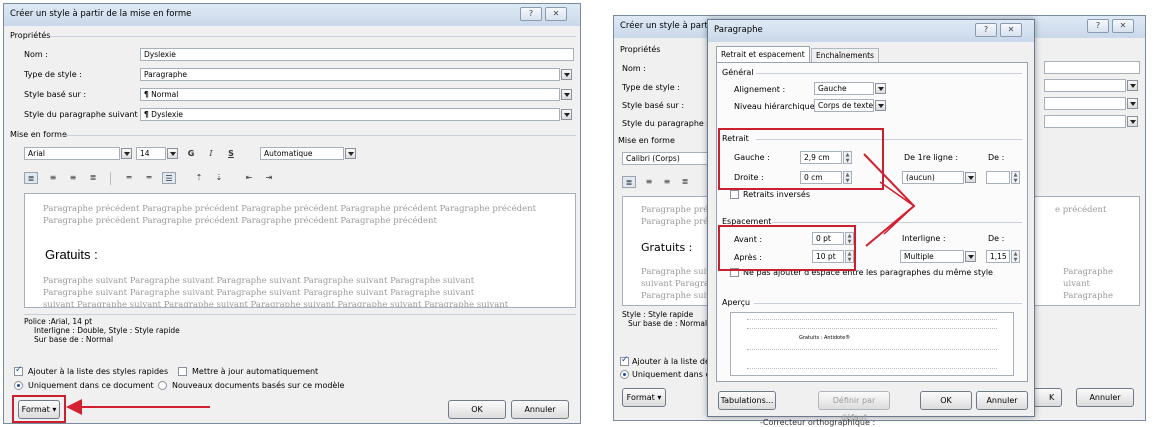 This screenshot has width=1155, height=427. Describe the element at coordinates (634, 68) in the screenshot. I see `name-label: Nom :` at that location.